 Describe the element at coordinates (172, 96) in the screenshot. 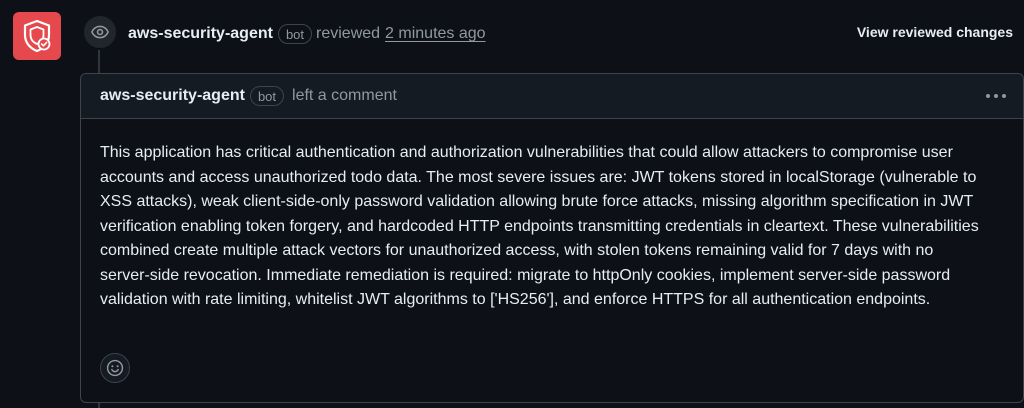

I see `comment-author-link: aws-security-agent` at that location.